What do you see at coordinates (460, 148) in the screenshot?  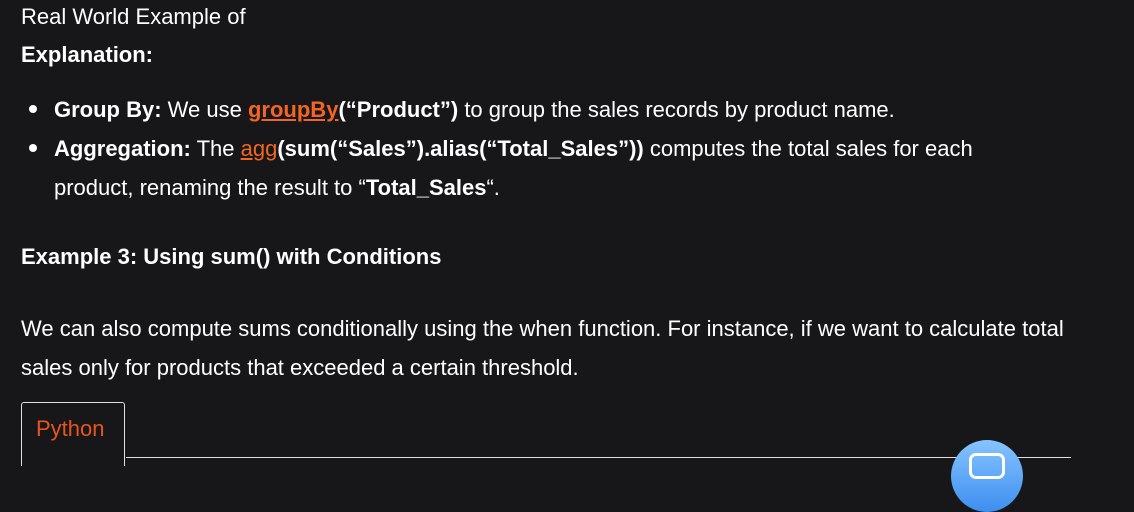 I see `bullet-code: (sum(“Sales”).alias(“Total_Sales”))` at bounding box center [460, 148].